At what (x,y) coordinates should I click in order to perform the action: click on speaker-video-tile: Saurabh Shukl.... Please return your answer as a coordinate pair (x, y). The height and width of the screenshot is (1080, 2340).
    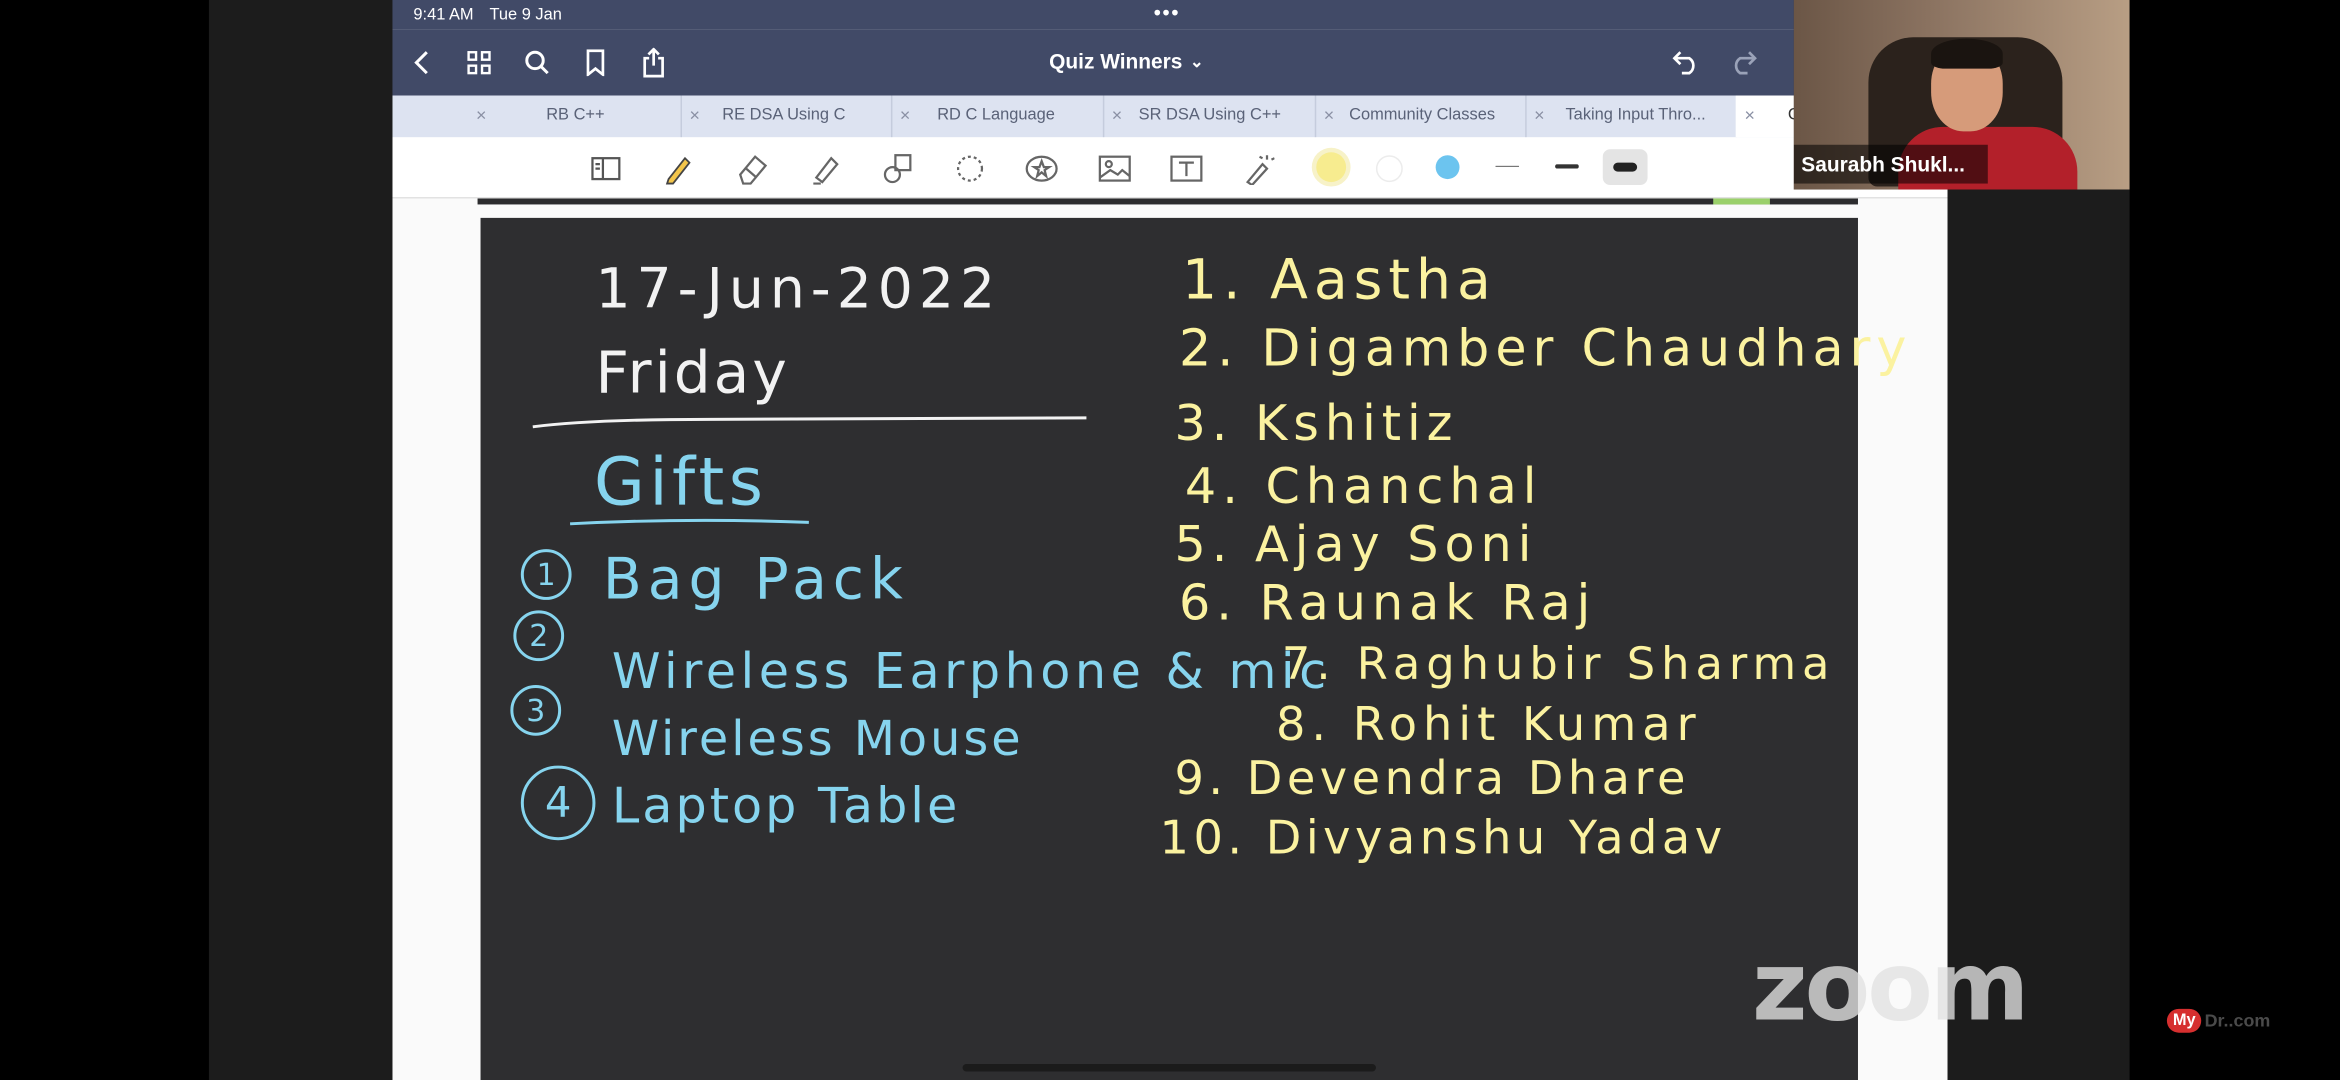
    Looking at the image, I should click on (1961, 95).